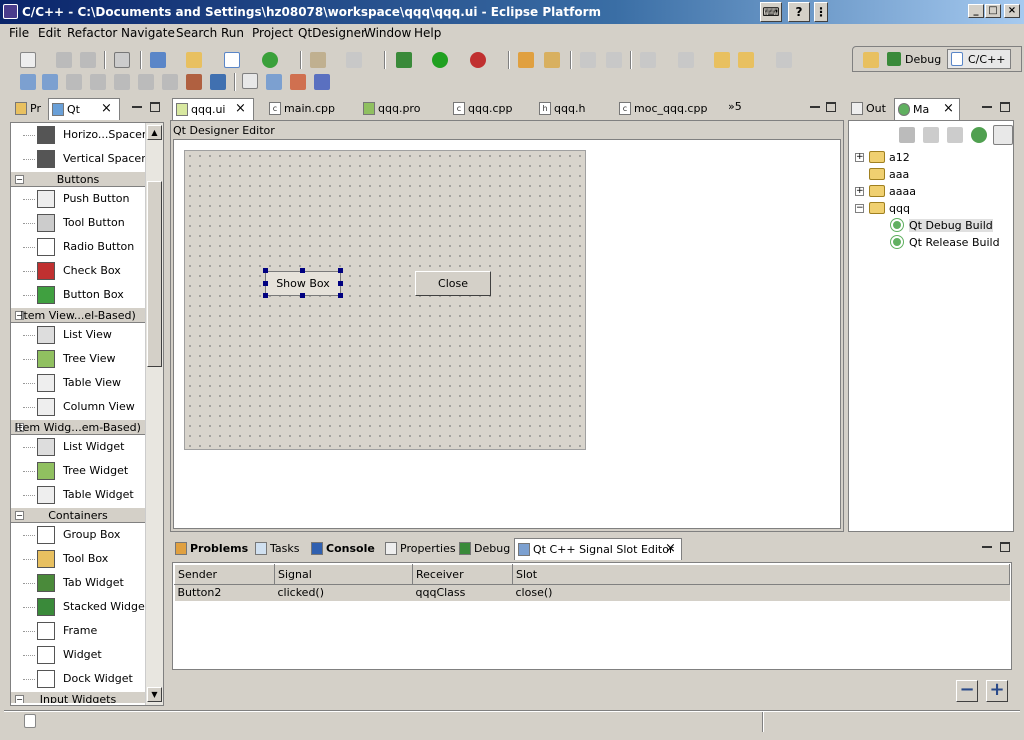 The height and width of the screenshot is (740, 1024). Describe the element at coordinates (28, 82) in the screenshot. I see `edit-widgets-icon` at that location.